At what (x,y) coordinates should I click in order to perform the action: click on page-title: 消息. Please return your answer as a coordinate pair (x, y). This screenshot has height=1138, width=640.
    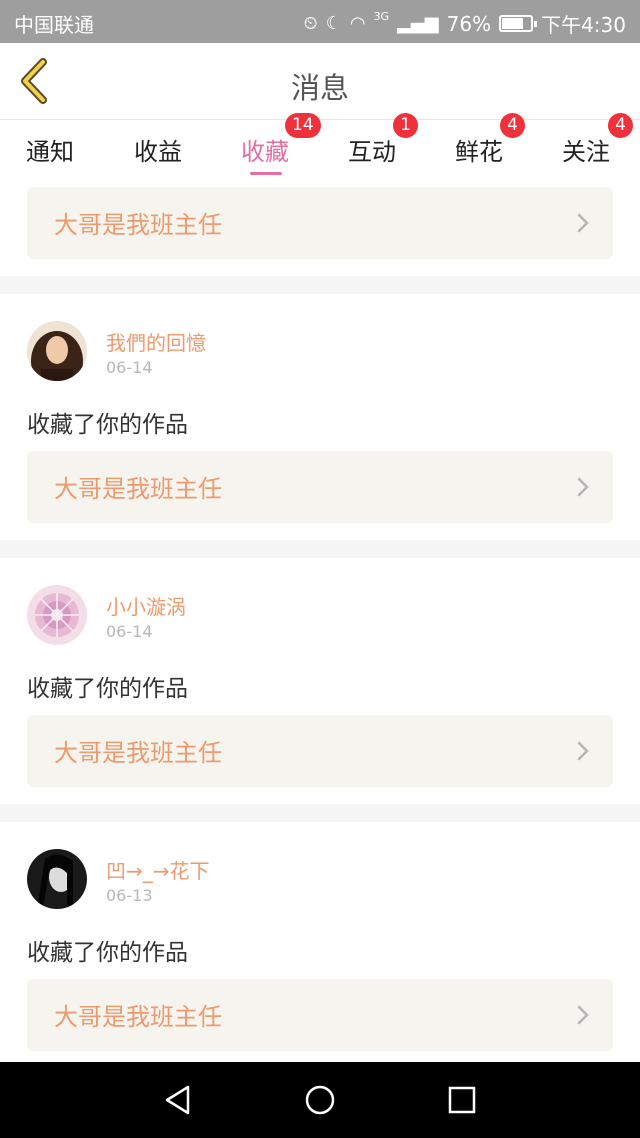
    Looking at the image, I should click on (319, 88).